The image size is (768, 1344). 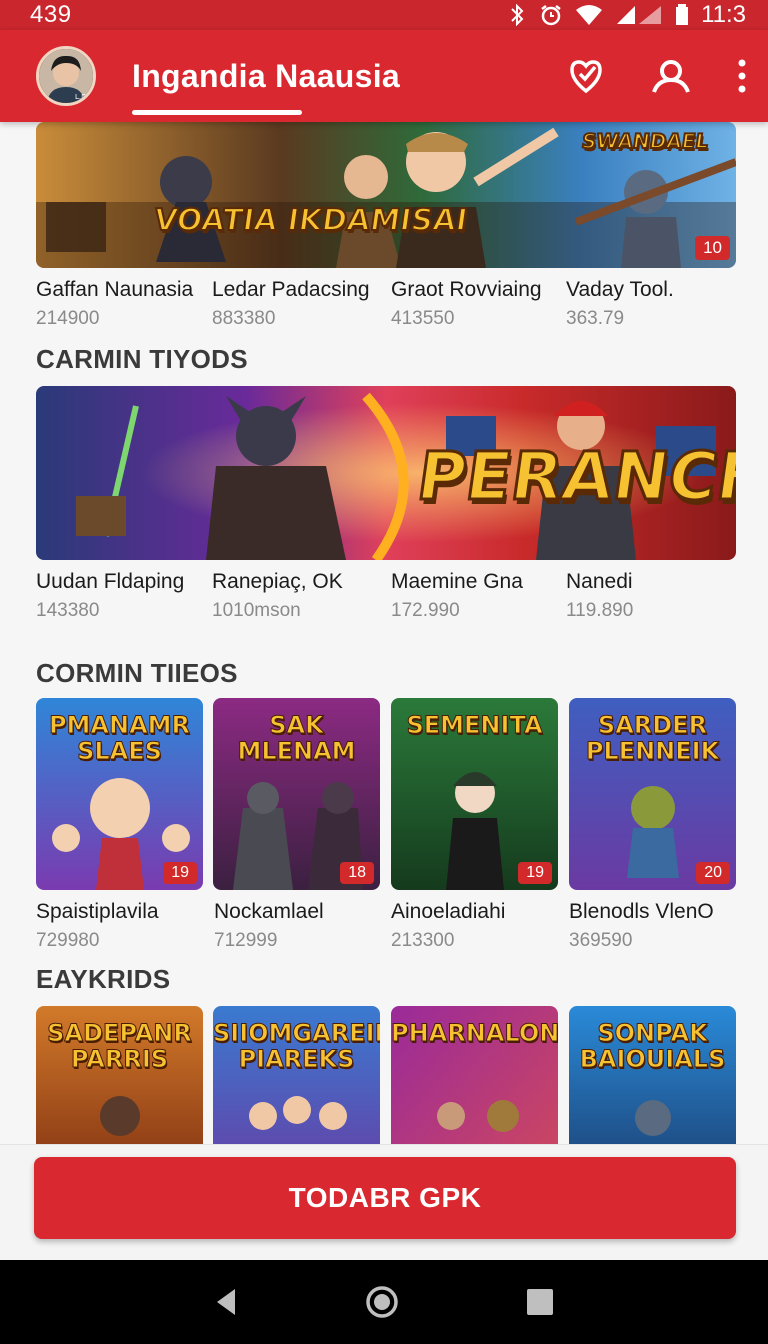 I want to click on battery-icon, so click(x=682, y=14).